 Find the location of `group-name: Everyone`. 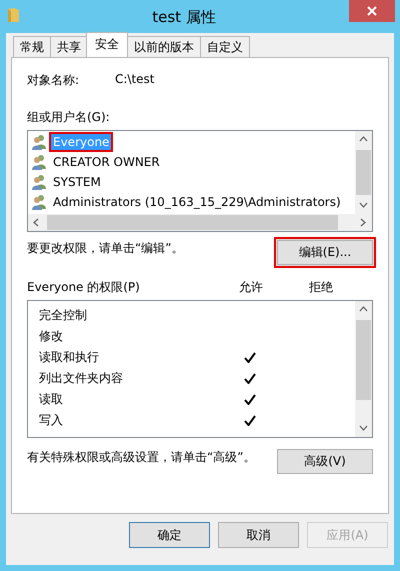

group-name: Everyone is located at coordinates (81, 142).